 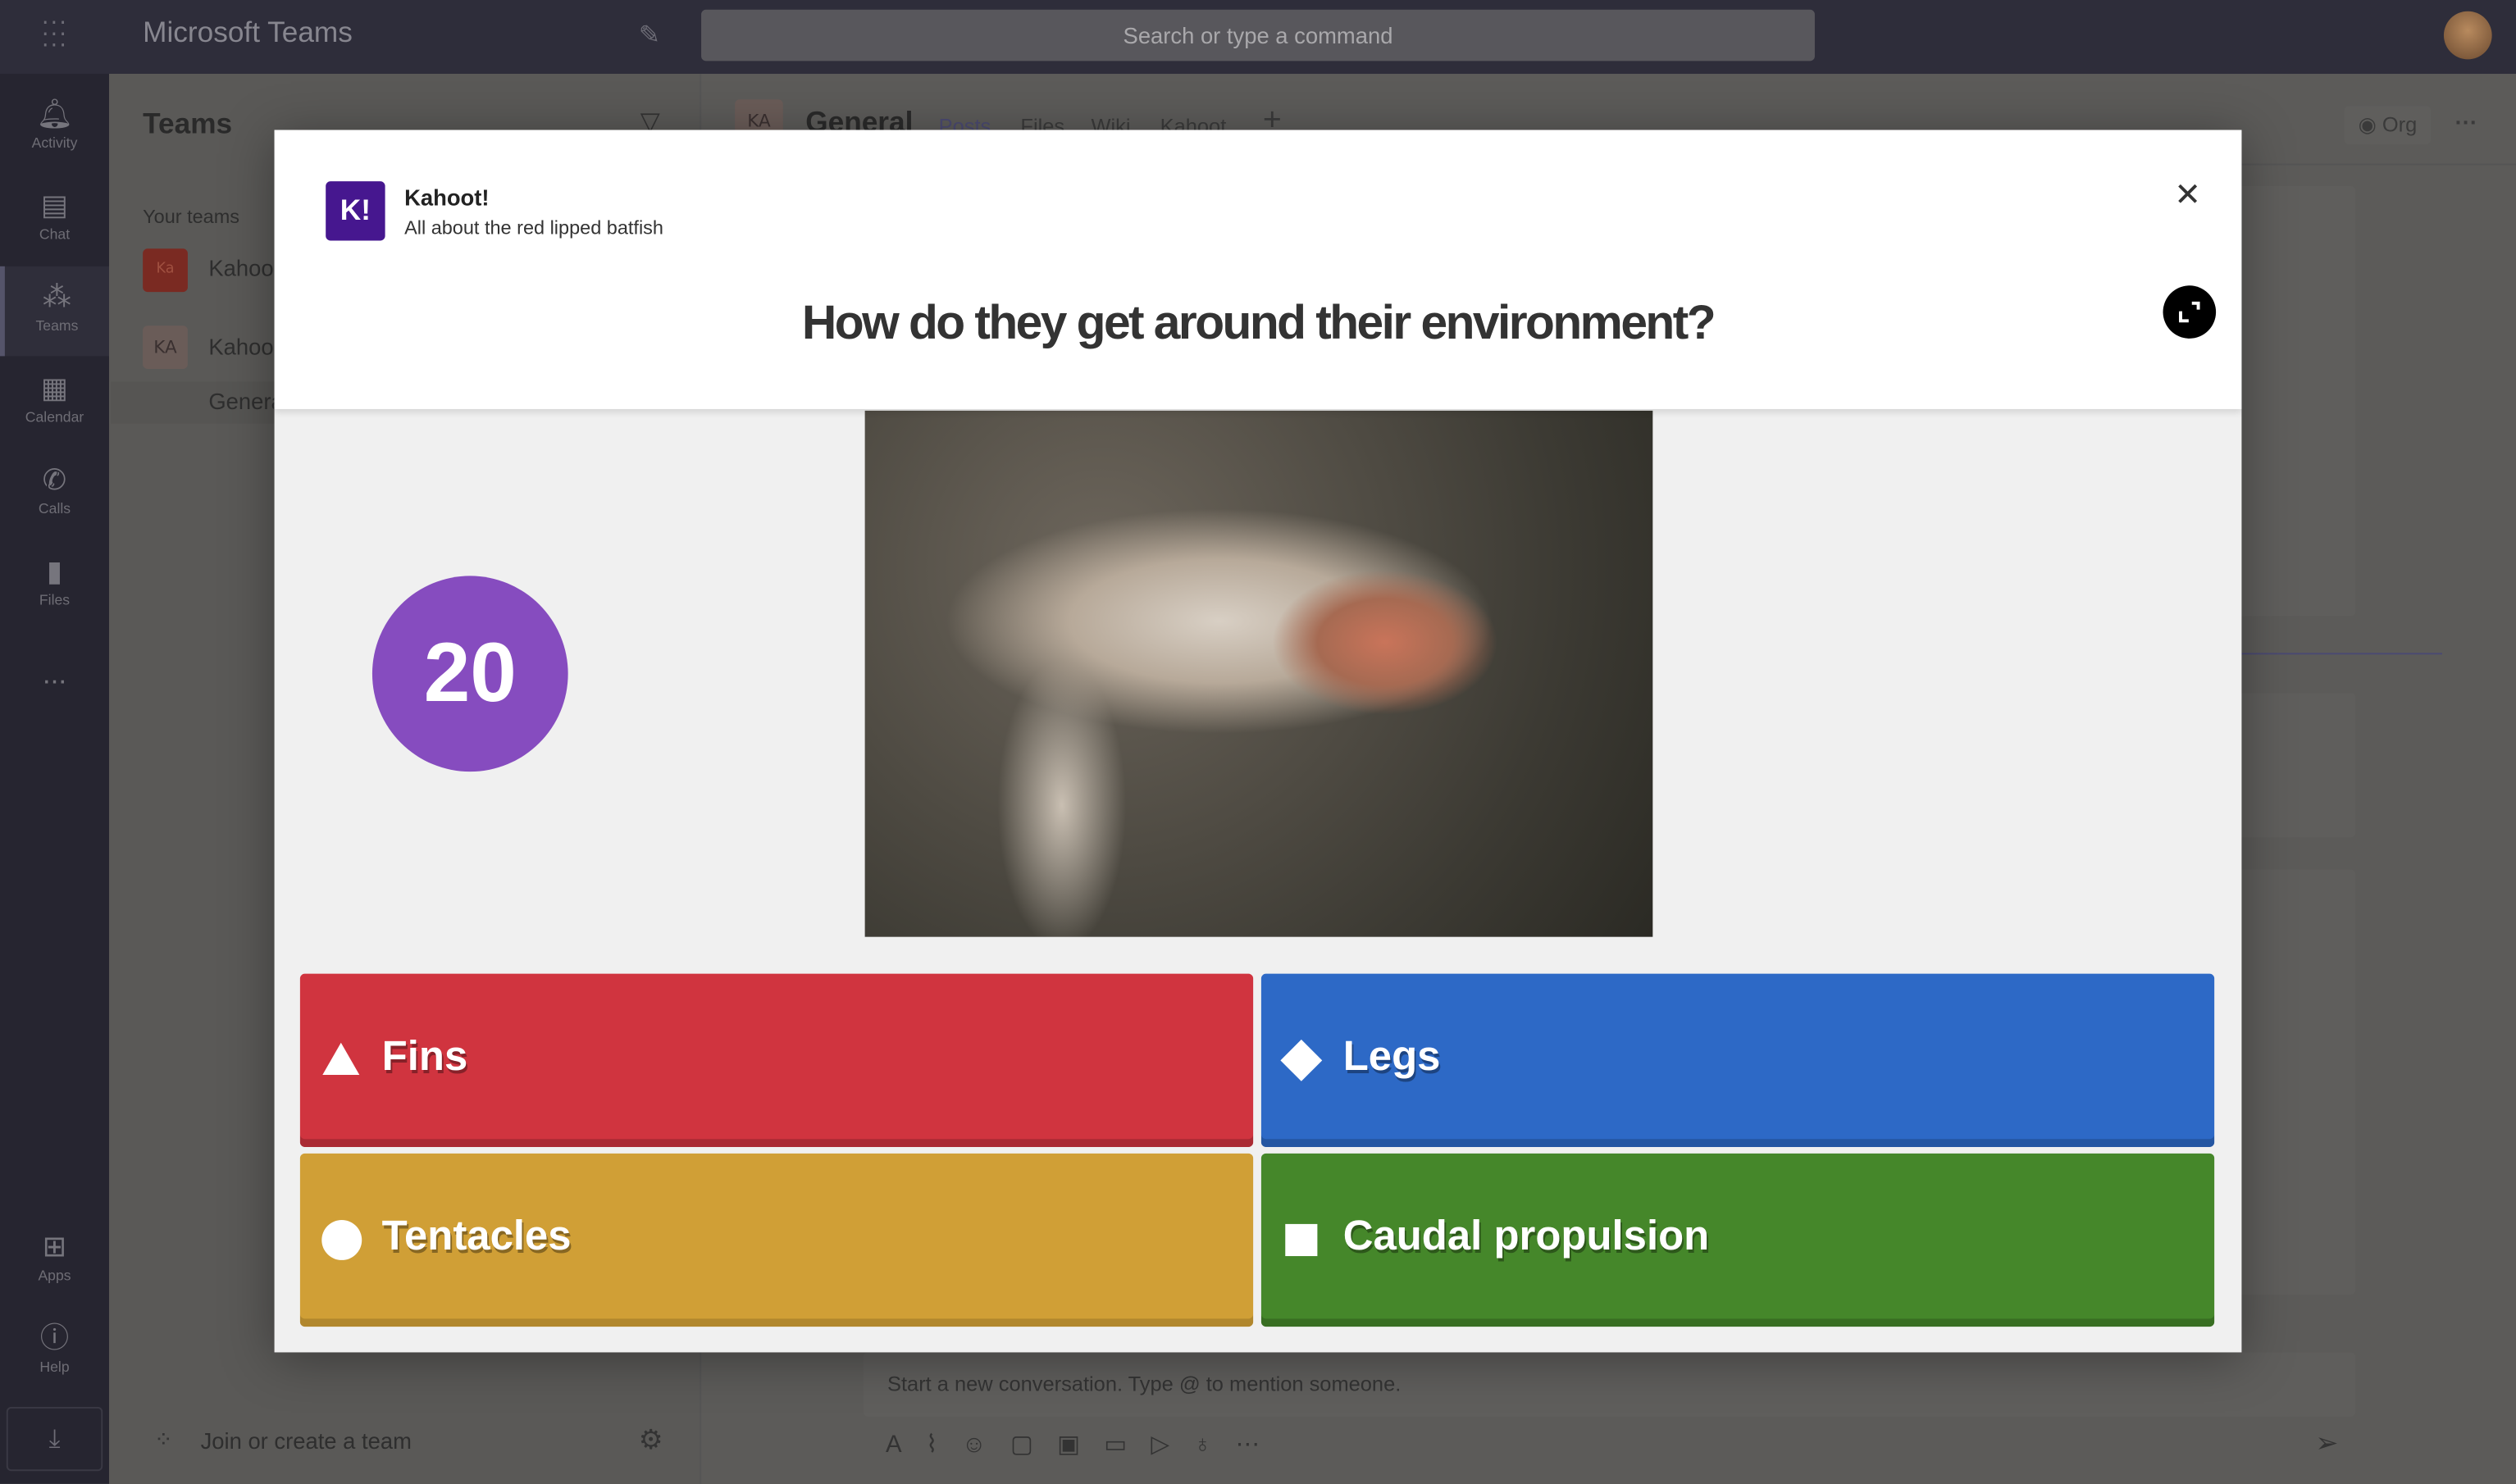 I want to click on quiz-subtitle: All about the red lipped batfish, so click(x=534, y=227).